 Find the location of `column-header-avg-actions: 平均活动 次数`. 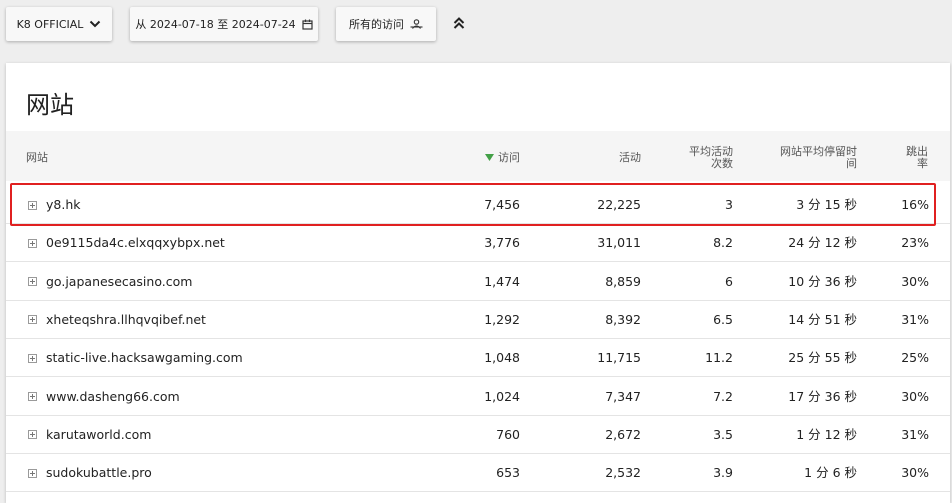

column-header-avg-actions: 平均活动 次数 is located at coordinates (711, 158).